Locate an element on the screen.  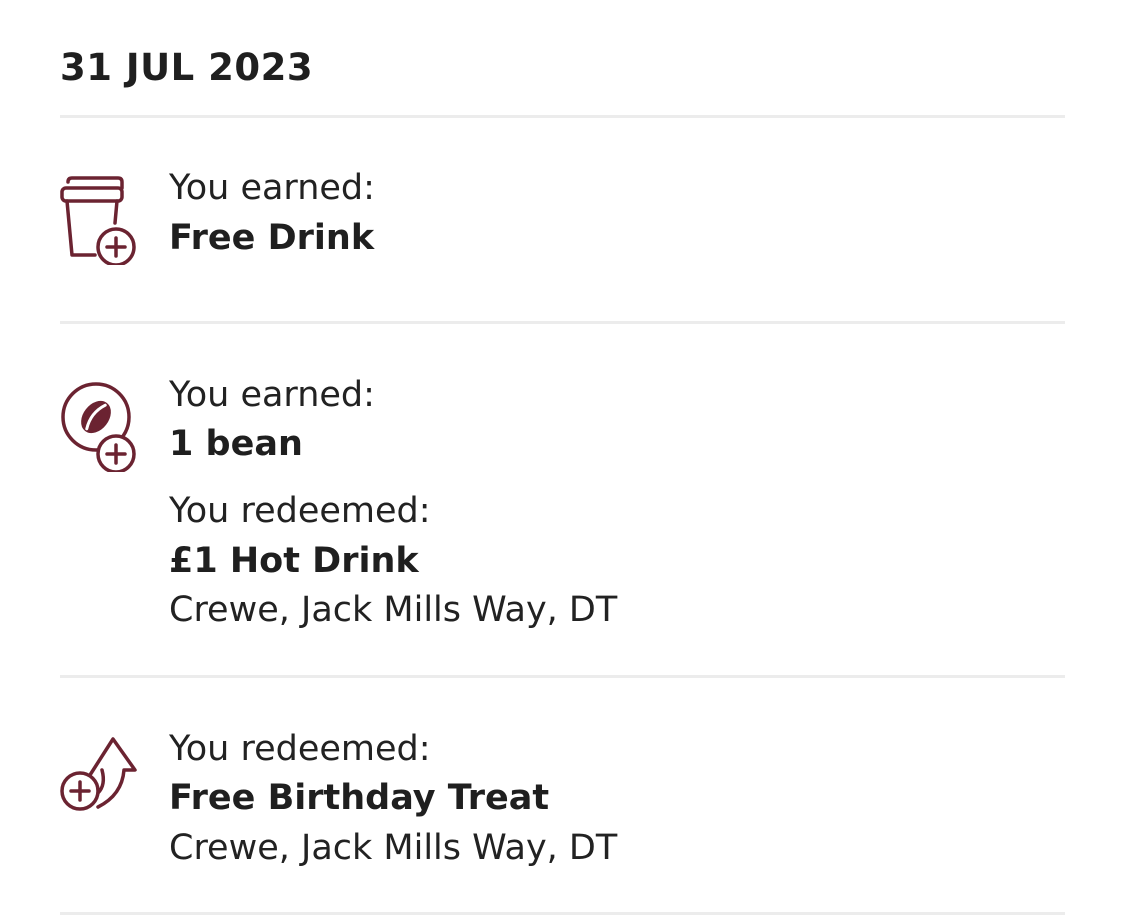
bean-plus-icon is located at coordinates (99, 427).